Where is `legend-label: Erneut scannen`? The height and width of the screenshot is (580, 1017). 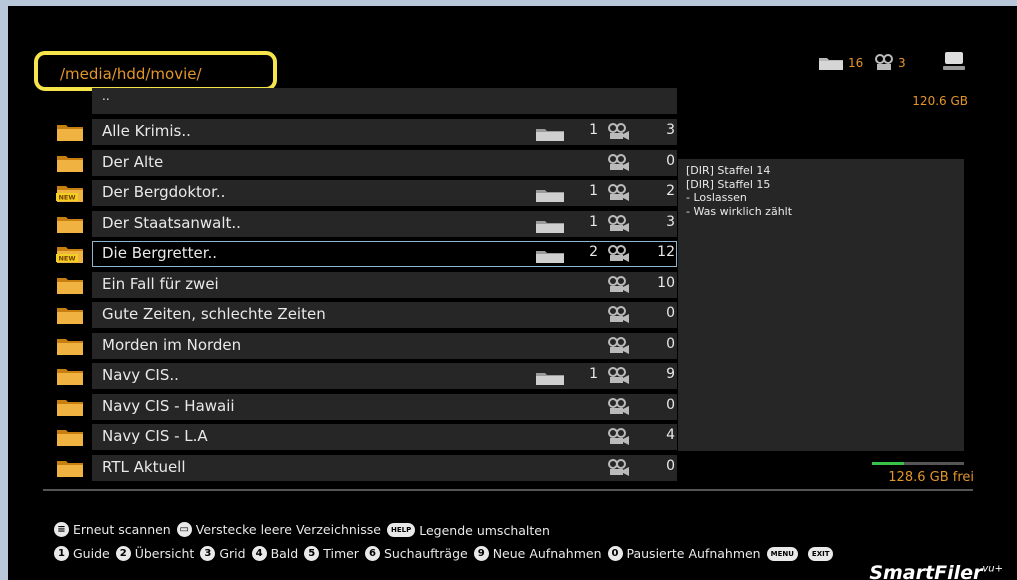
legend-label: Erneut scannen is located at coordinates (122, 529).